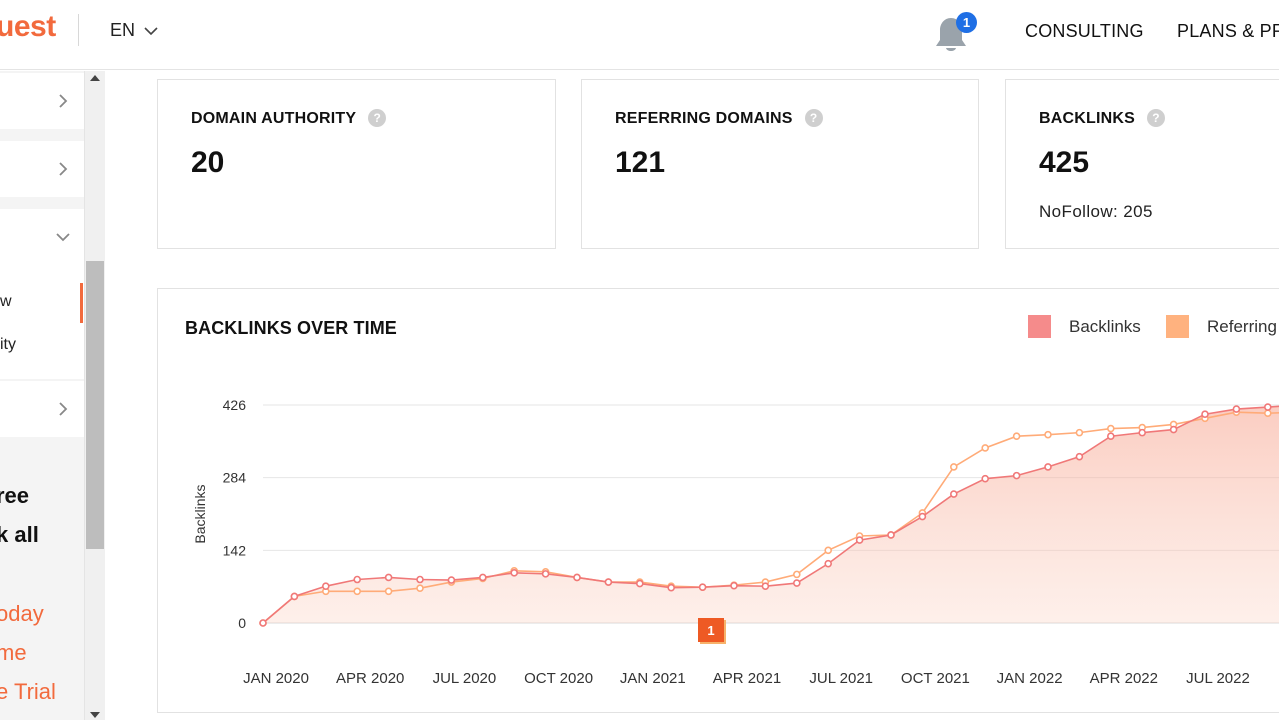 This screenshot has height=720, width=1279. I want to click on sidebar-subitem-authority: ity, so click(8, 345).